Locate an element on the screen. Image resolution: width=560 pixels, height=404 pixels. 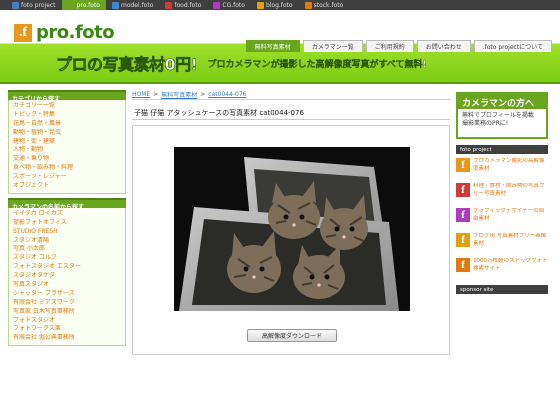
cg-foto-icon is located at coordinates (217, 5).